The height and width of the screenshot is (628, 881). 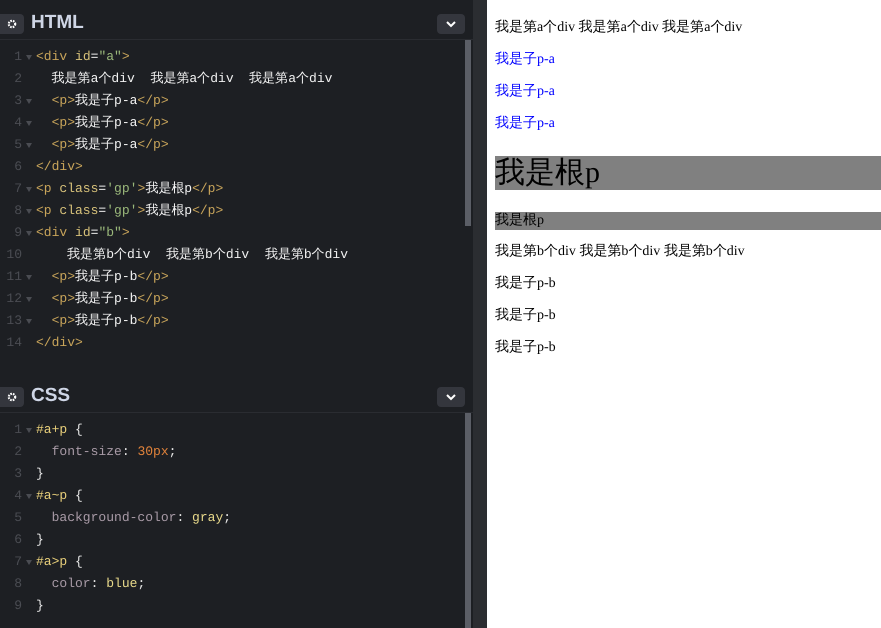 I want to click on panel-title: CSS, so click(x=50, y=396).